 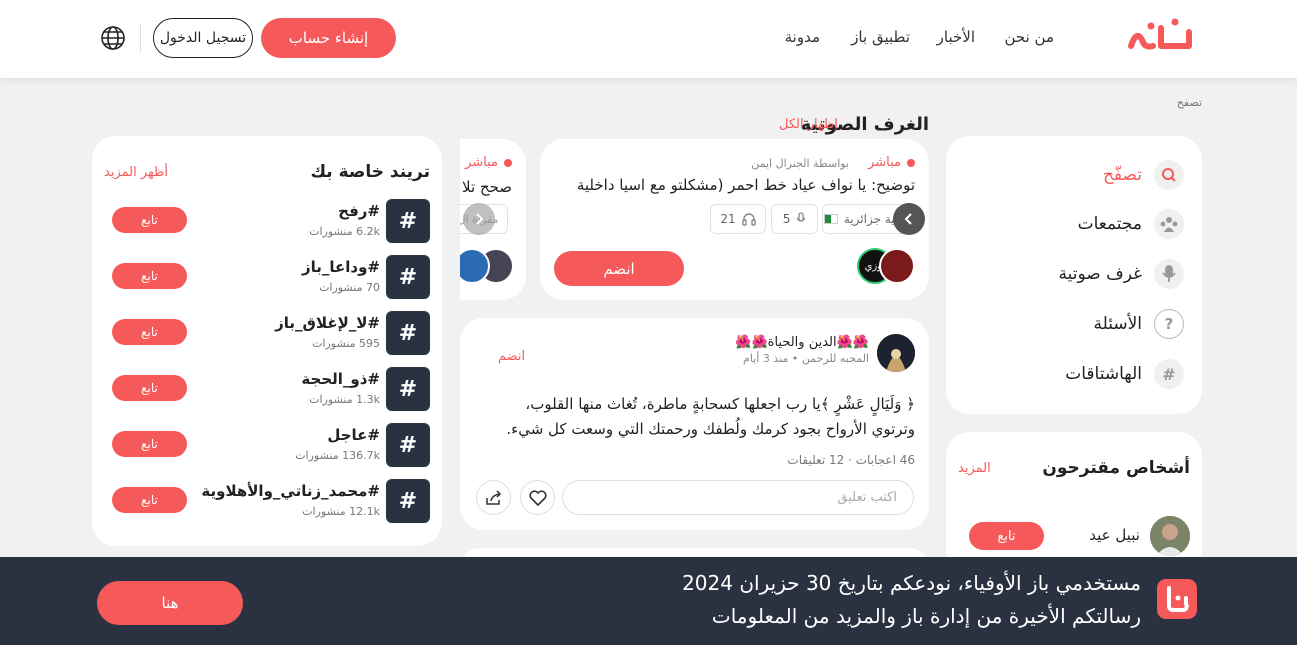 I want to click on nav-blog: مدونة, so click(x=802, y=37).